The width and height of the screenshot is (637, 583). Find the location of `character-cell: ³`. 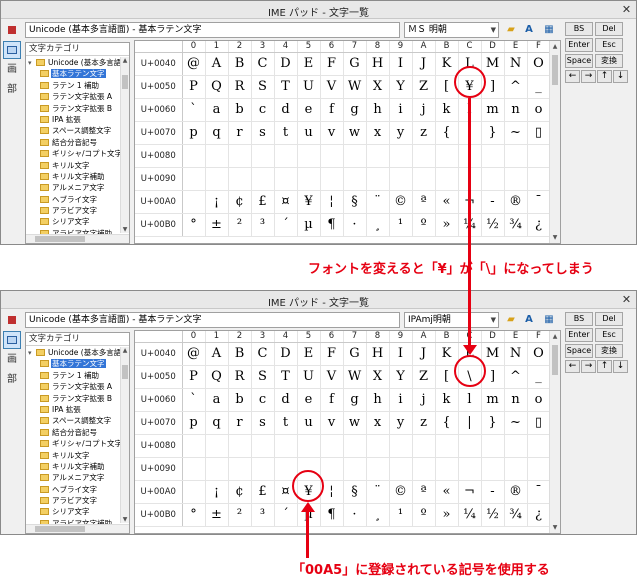

character-cell: ³ is located at coordinates (263, 225).